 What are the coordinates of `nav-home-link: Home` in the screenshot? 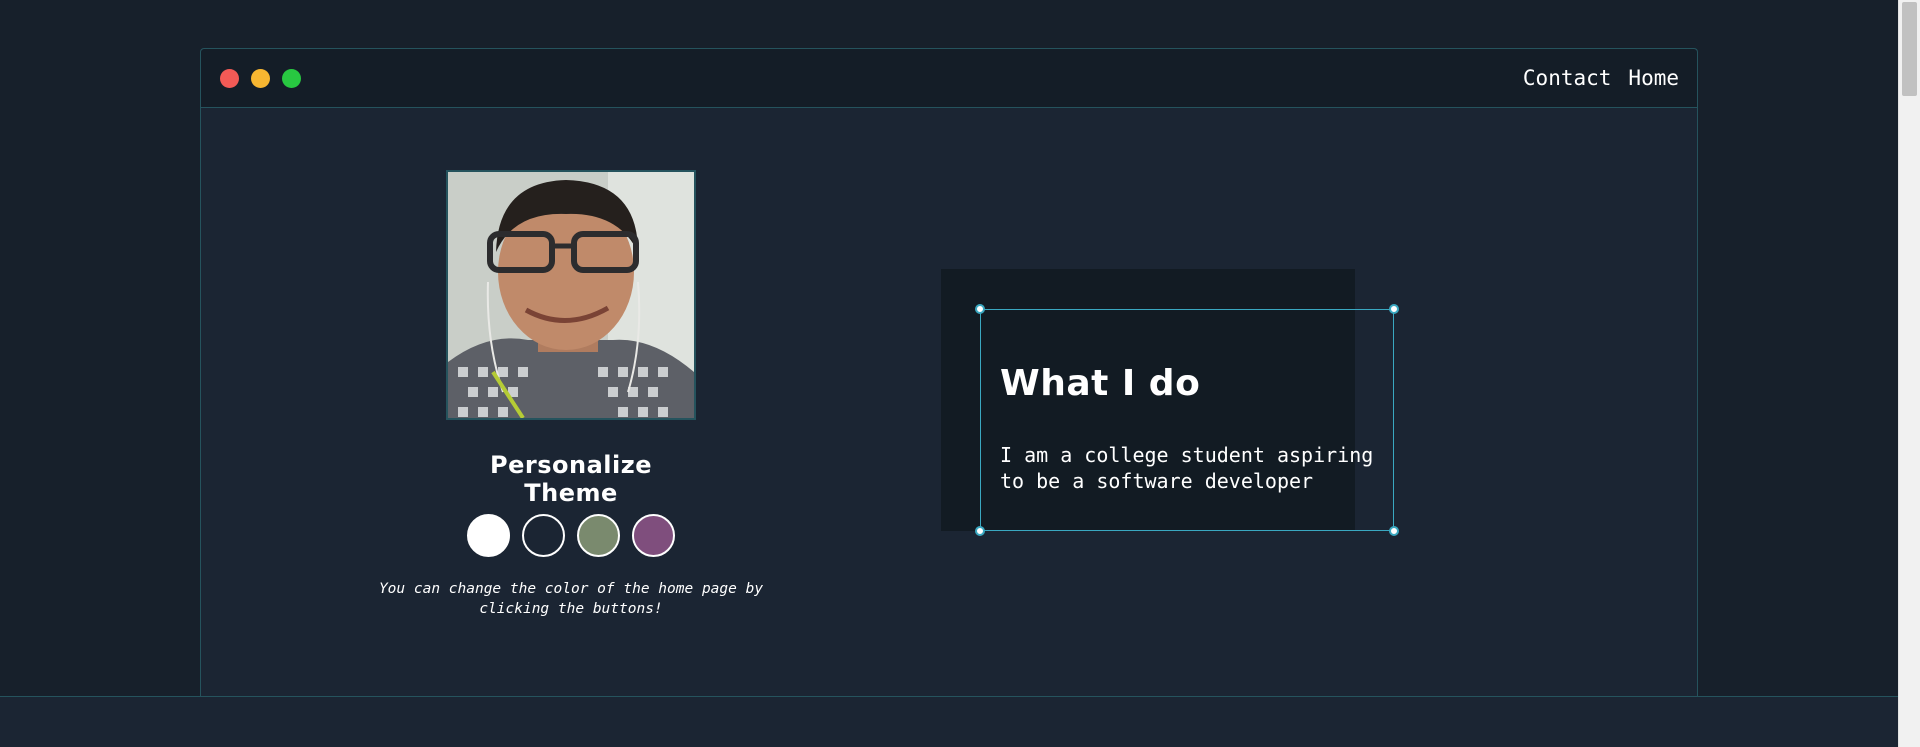 It's located at (1653, 78).